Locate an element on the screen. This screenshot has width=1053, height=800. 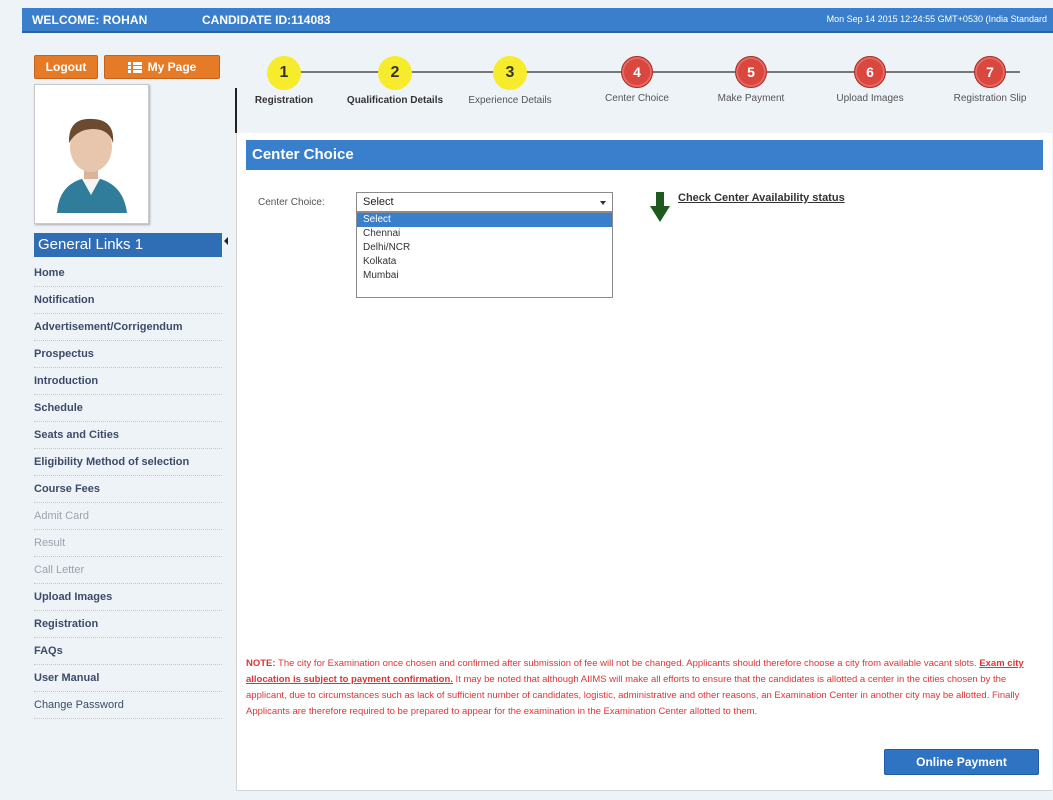
avatar is located at coordinates (91, 154).